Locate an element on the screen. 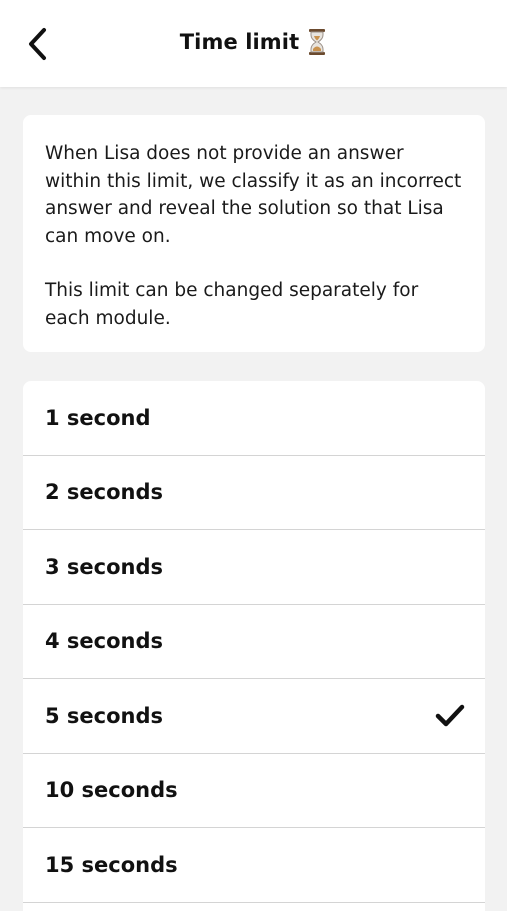 Image resolution: width=507 pixels, height=911 pixels. option-label: 4 seconds is located at coordinates (104, 641).